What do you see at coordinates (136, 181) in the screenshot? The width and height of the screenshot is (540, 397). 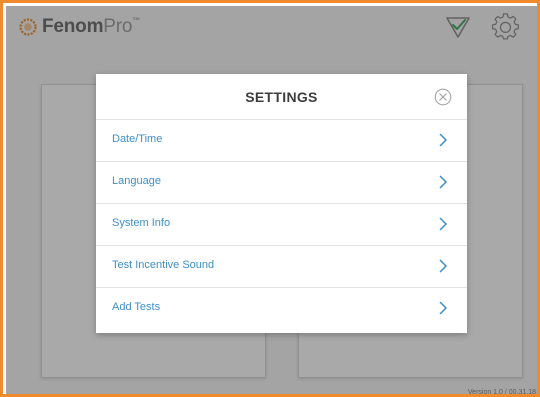 I see `settings-item-label: Language` at bounding box center [136, 181].